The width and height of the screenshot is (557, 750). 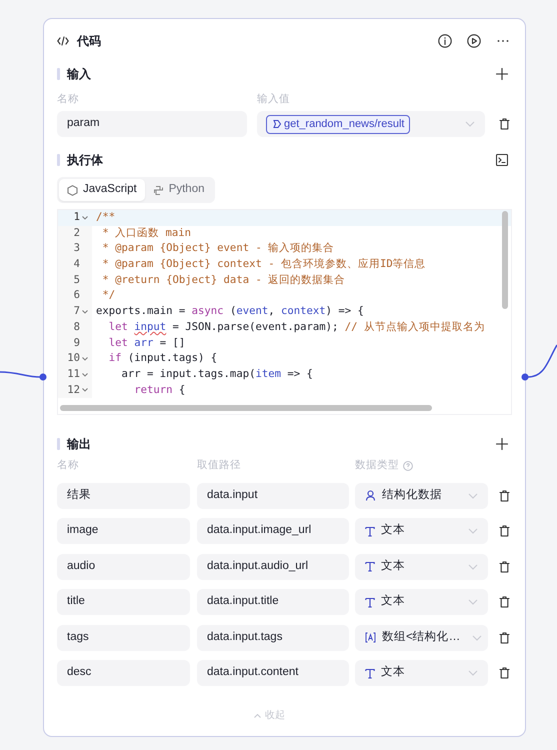 What do you see at coordinates (505, 260) in the screenshot?
I see `vertical-scrollbar` at bounding box center [505, 260].